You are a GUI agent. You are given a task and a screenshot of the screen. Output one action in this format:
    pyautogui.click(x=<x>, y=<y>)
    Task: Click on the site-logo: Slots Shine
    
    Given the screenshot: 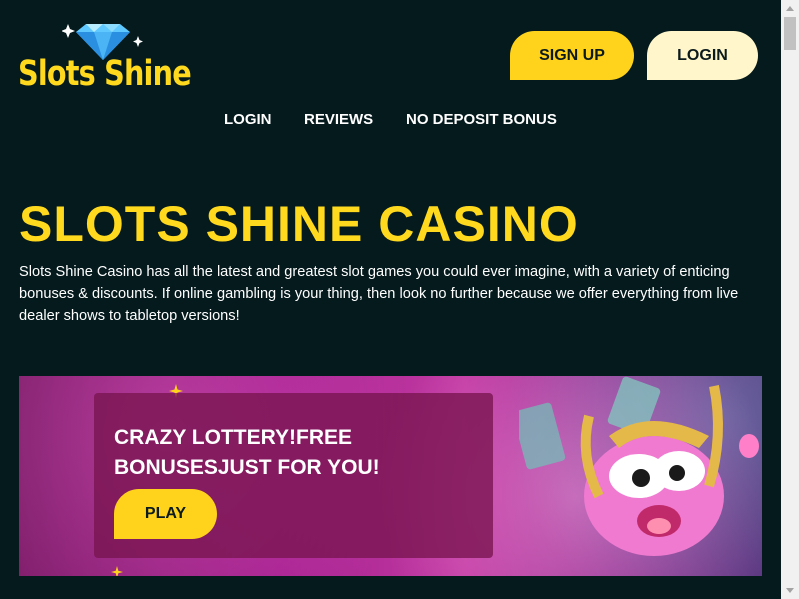 What is the action you would take?
    pyautogui.click(x=105, y=58)
    